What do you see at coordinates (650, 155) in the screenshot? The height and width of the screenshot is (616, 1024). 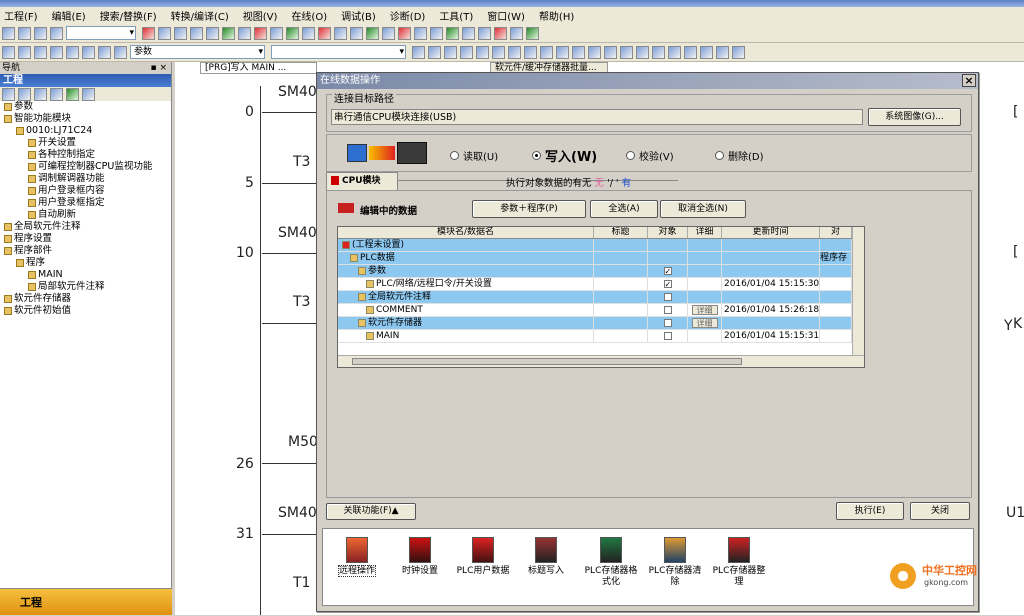 I see `radio-verify: 校验(V)` at bounding box center [650, 155].